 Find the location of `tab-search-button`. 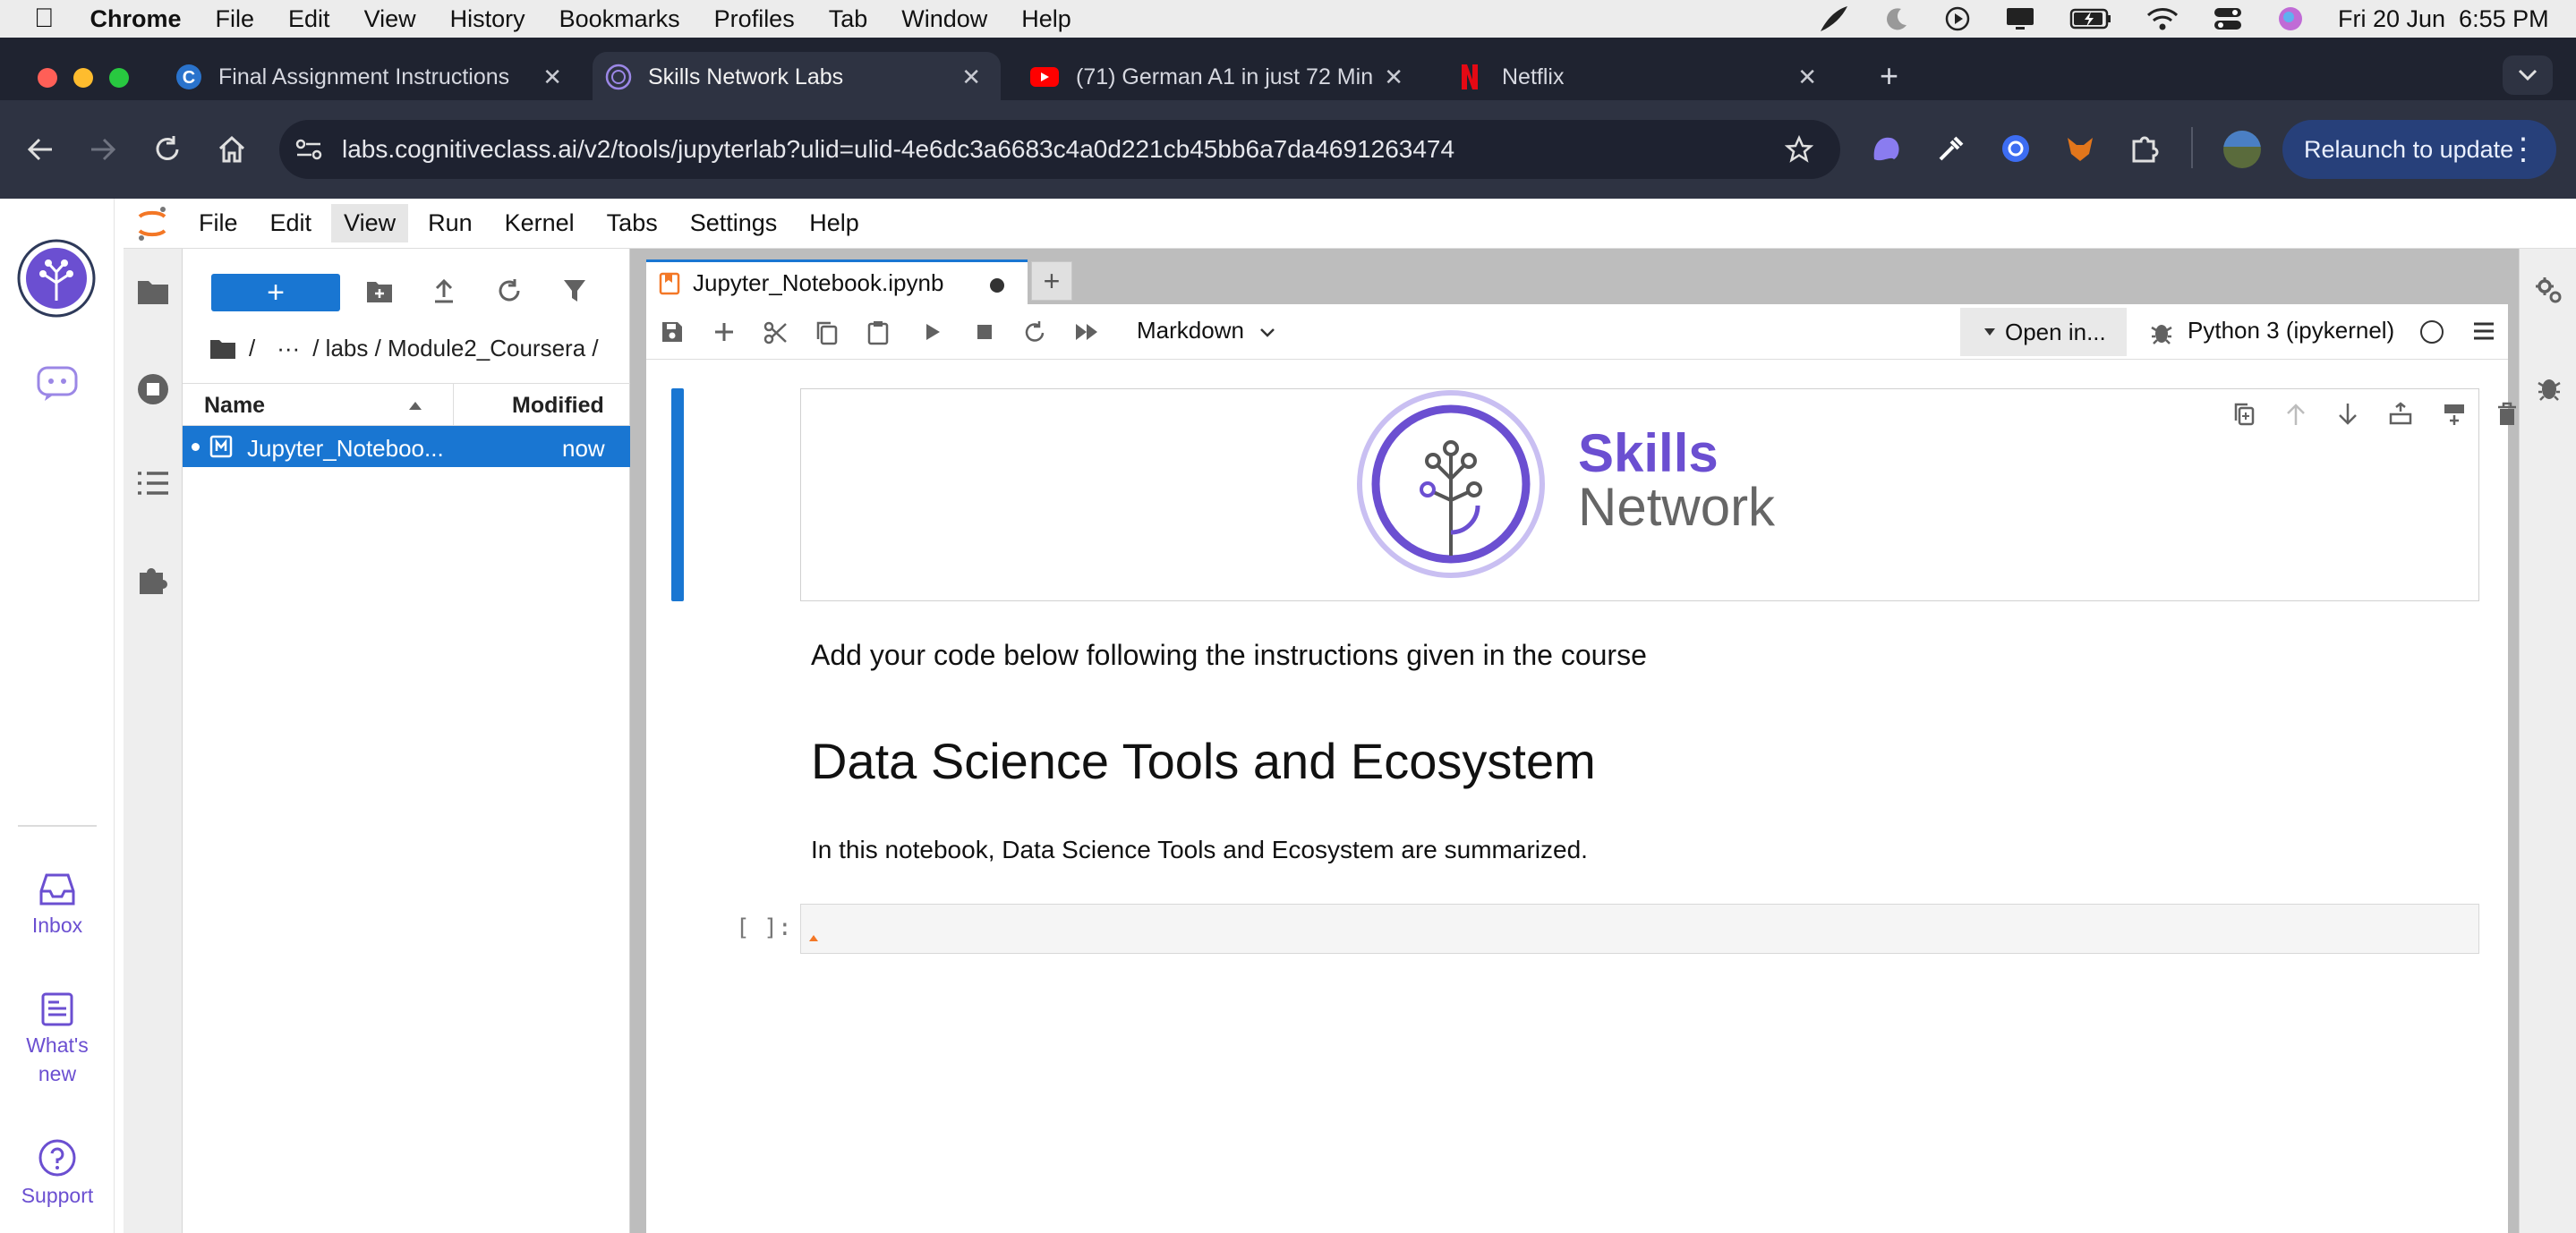

tab-search-button is located at coordinates (2528, 75).